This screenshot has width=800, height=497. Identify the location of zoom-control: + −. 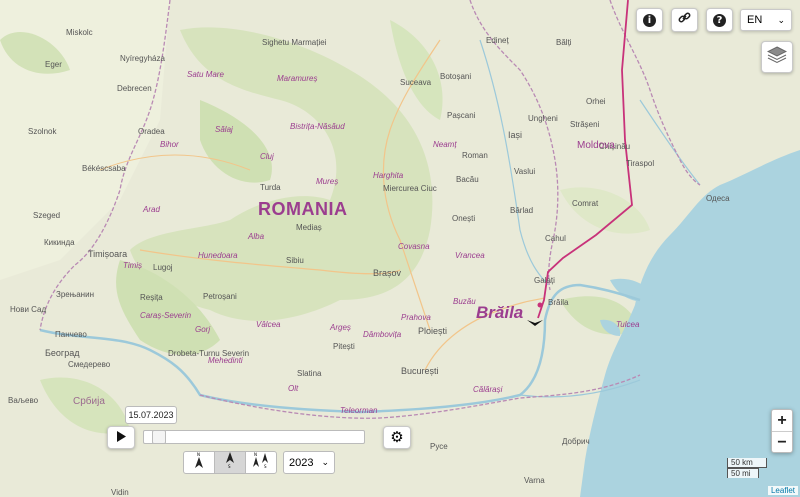
(782, 431).